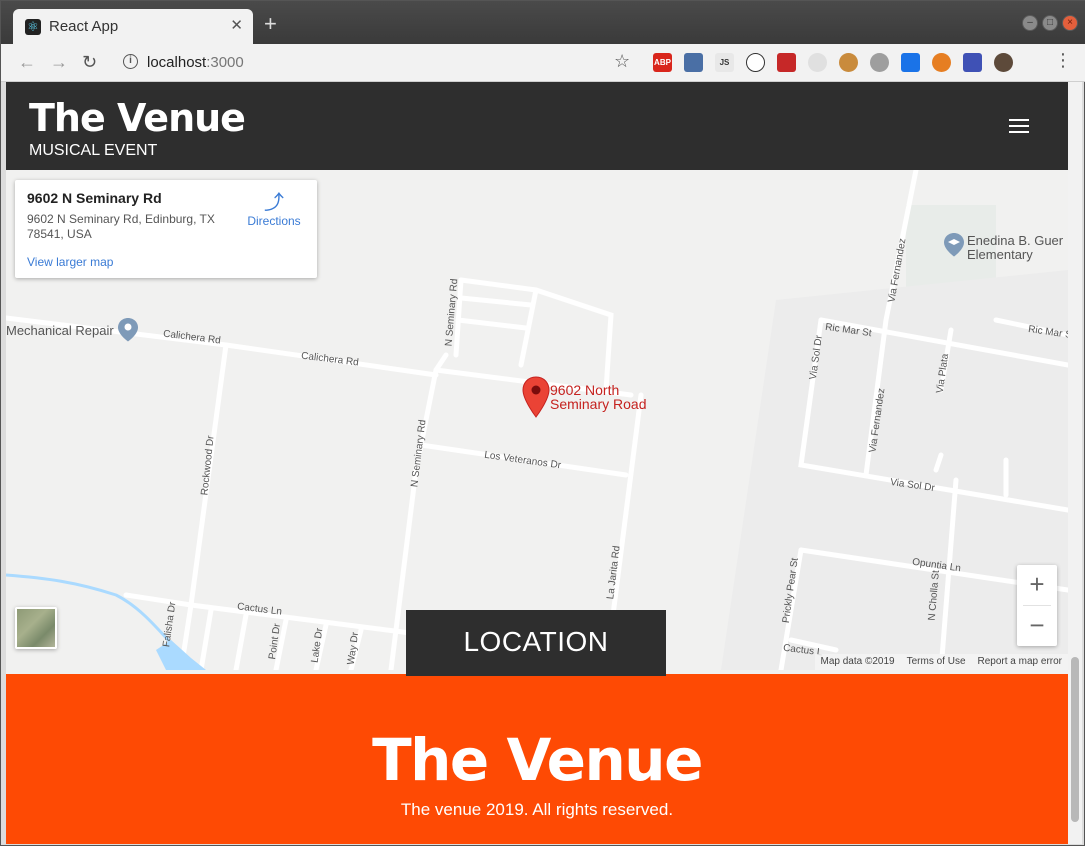 The height and width of the screenshot is (846, 1085). I want to click on school-label-line: Enedina B. Guer, so click(1015, 240).